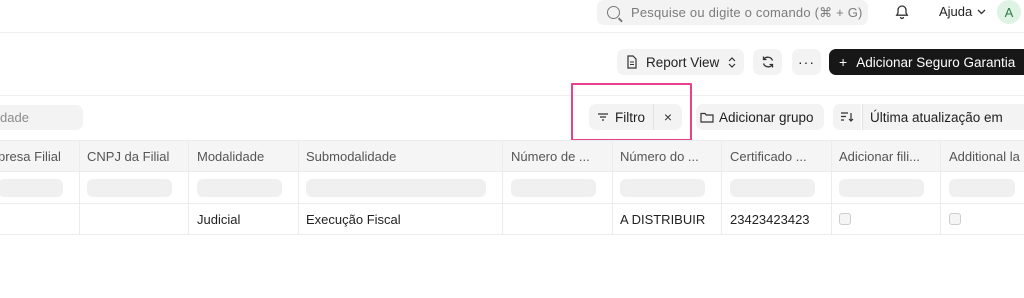  I want to click on document-icon, so click(632, 62).